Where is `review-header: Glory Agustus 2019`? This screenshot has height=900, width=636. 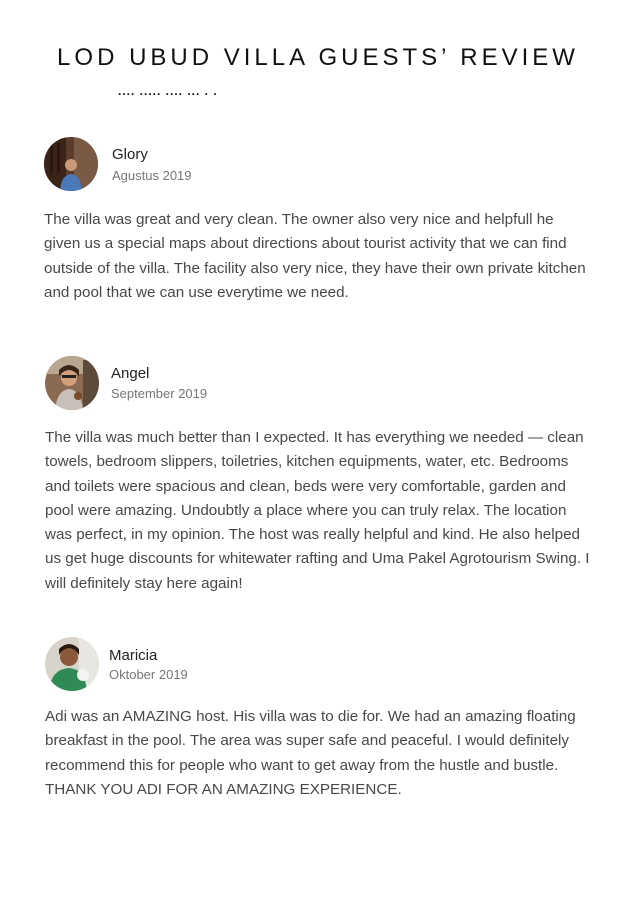
review-header: Glory Agustus 2019 is located at coordinates (319, 167).